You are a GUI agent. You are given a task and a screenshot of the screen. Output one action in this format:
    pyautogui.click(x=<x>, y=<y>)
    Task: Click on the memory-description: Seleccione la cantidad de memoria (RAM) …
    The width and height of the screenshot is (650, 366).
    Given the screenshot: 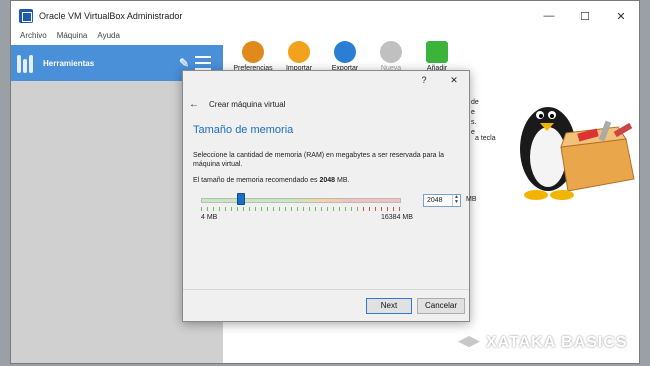 What is the action you would take?
    pyautogui.click(x=318, y=160)
    